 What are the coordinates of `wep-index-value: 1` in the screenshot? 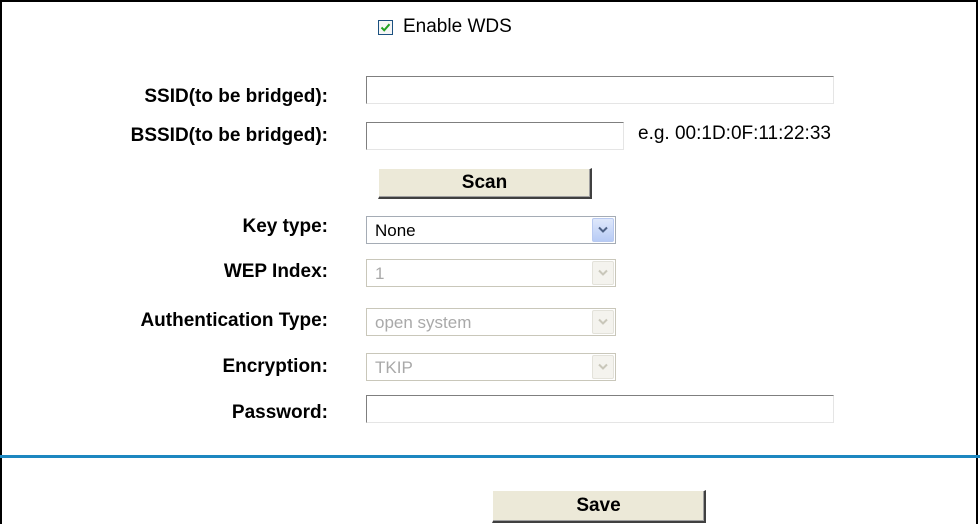 It's located at (380, 273).